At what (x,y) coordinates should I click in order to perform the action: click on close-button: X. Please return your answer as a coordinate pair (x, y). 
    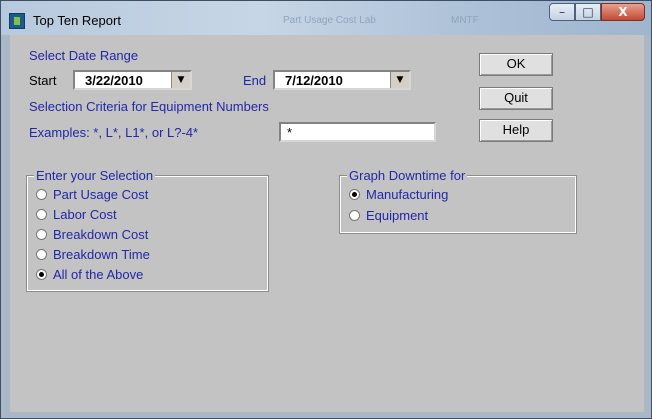
    Looking at the image, I should click on (623, 12).